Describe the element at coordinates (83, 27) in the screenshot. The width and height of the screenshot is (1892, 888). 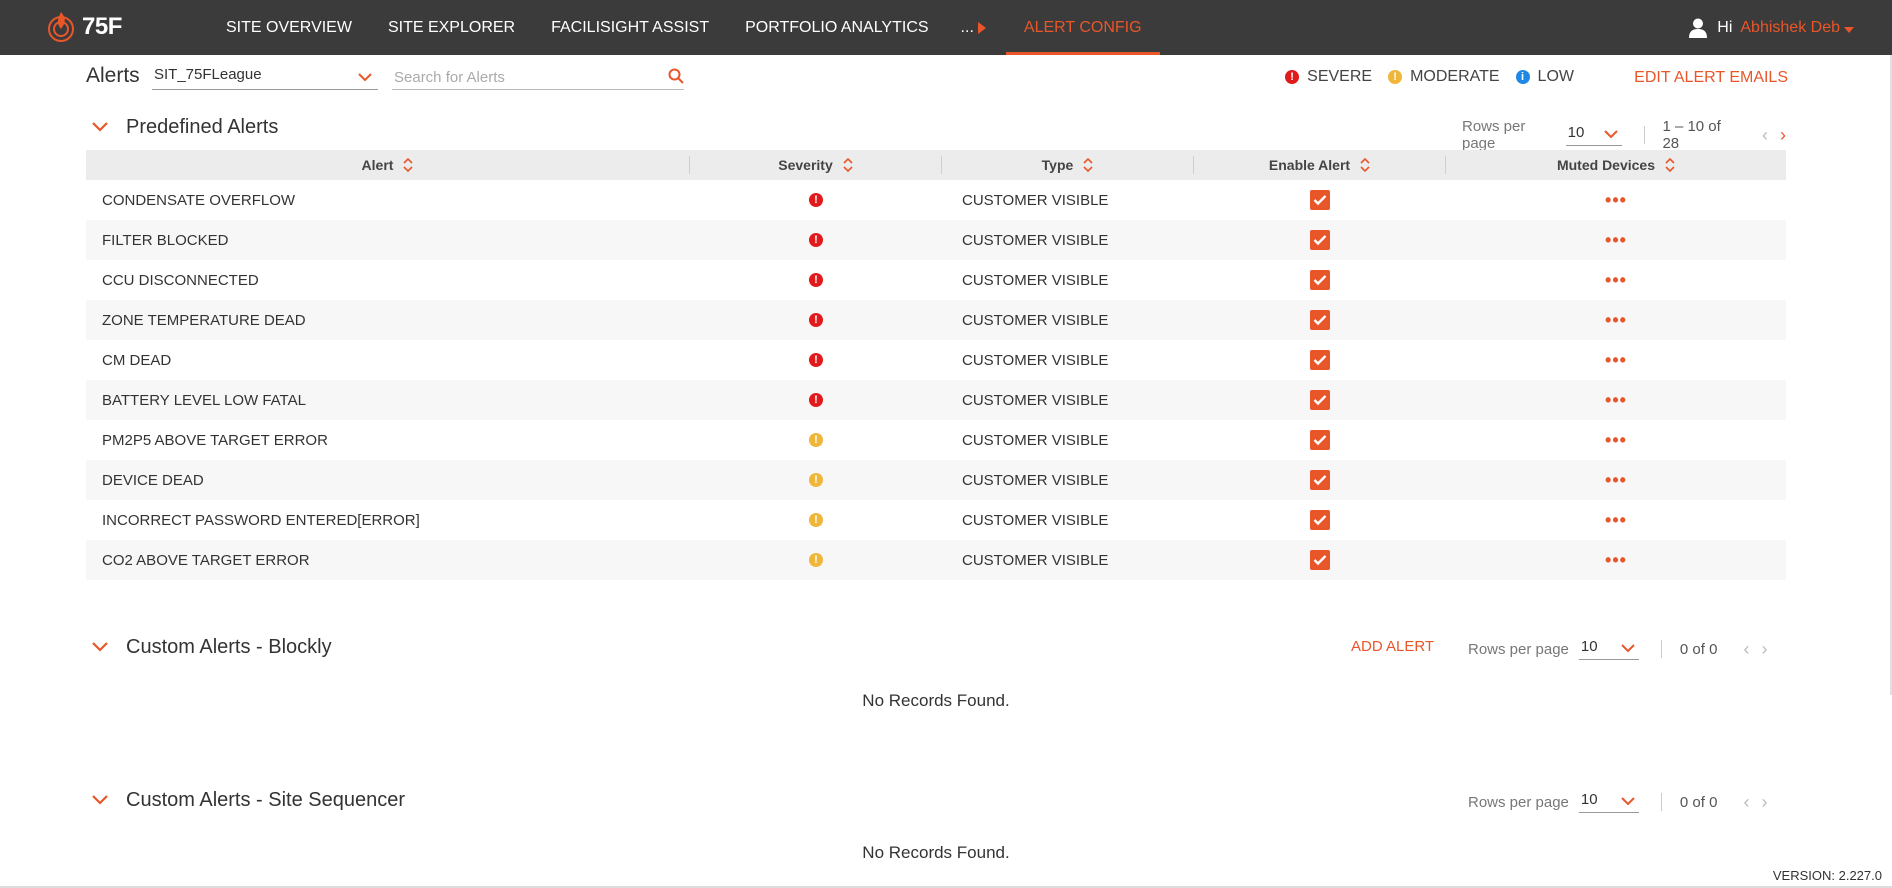
I see `logo: 75F` at that location.